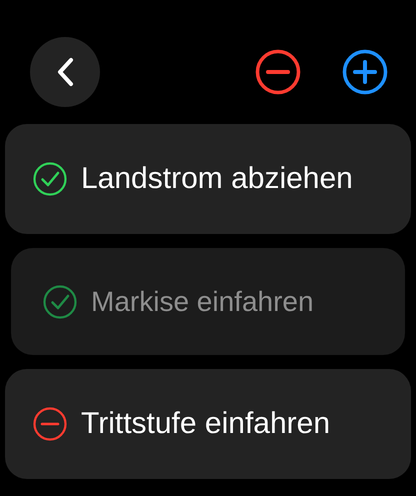 The width and height of the screenshot is (416, 496). What do you see at coordinates (365, 72) in the screenshot?
I see `add-icon` at bounding box center [365, 72].